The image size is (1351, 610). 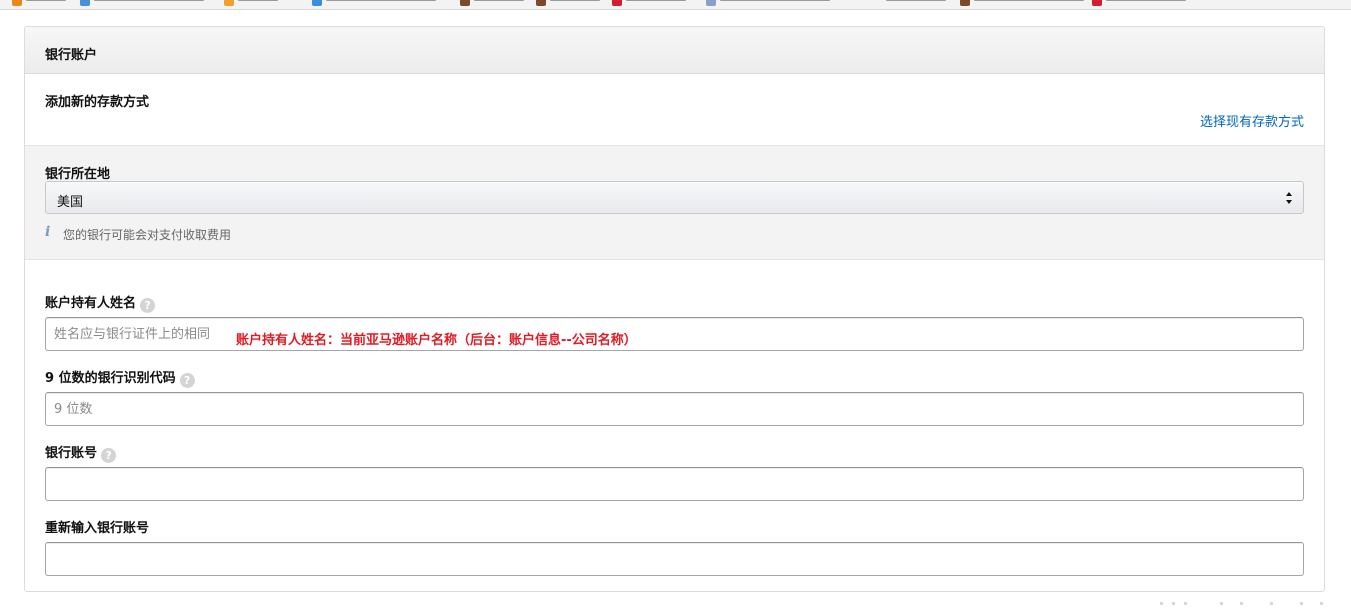 What do you see at coordinates (674, 110) in the screenshot?
I see `add-deposit-method-section: 添加新的存款方式 选择现有存款方式` at bounding box center [674, 110].